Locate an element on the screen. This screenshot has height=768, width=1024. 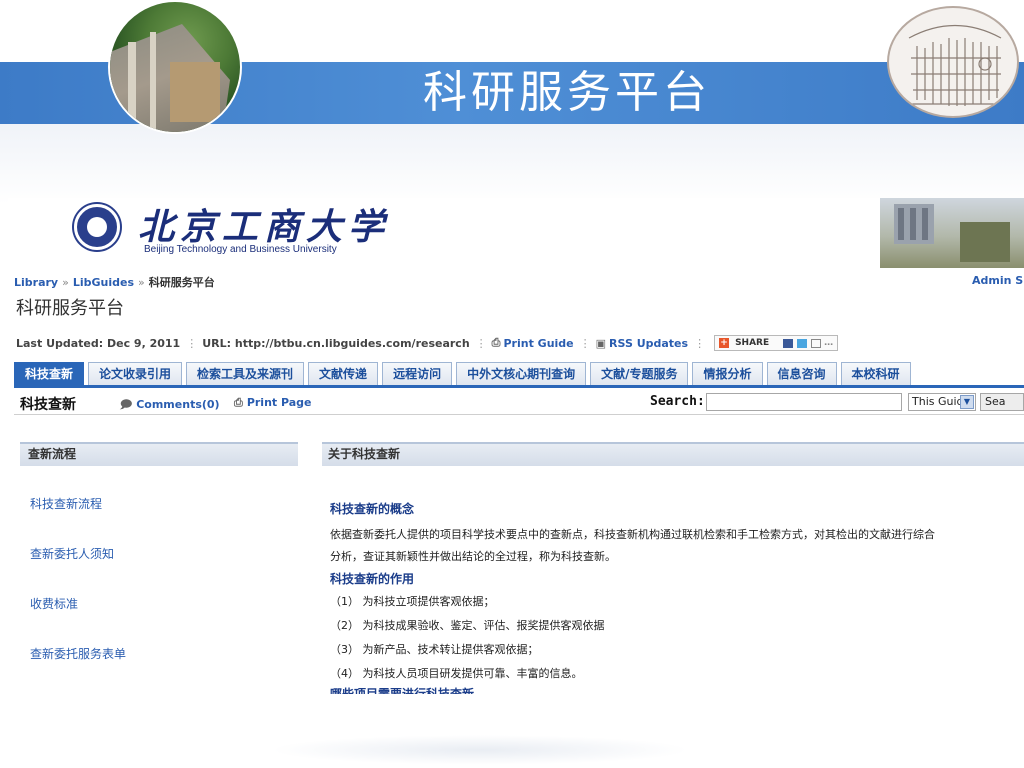
role-list-item: （1） 为科技立项提供客观依据； is located at coordinates (412, 601).